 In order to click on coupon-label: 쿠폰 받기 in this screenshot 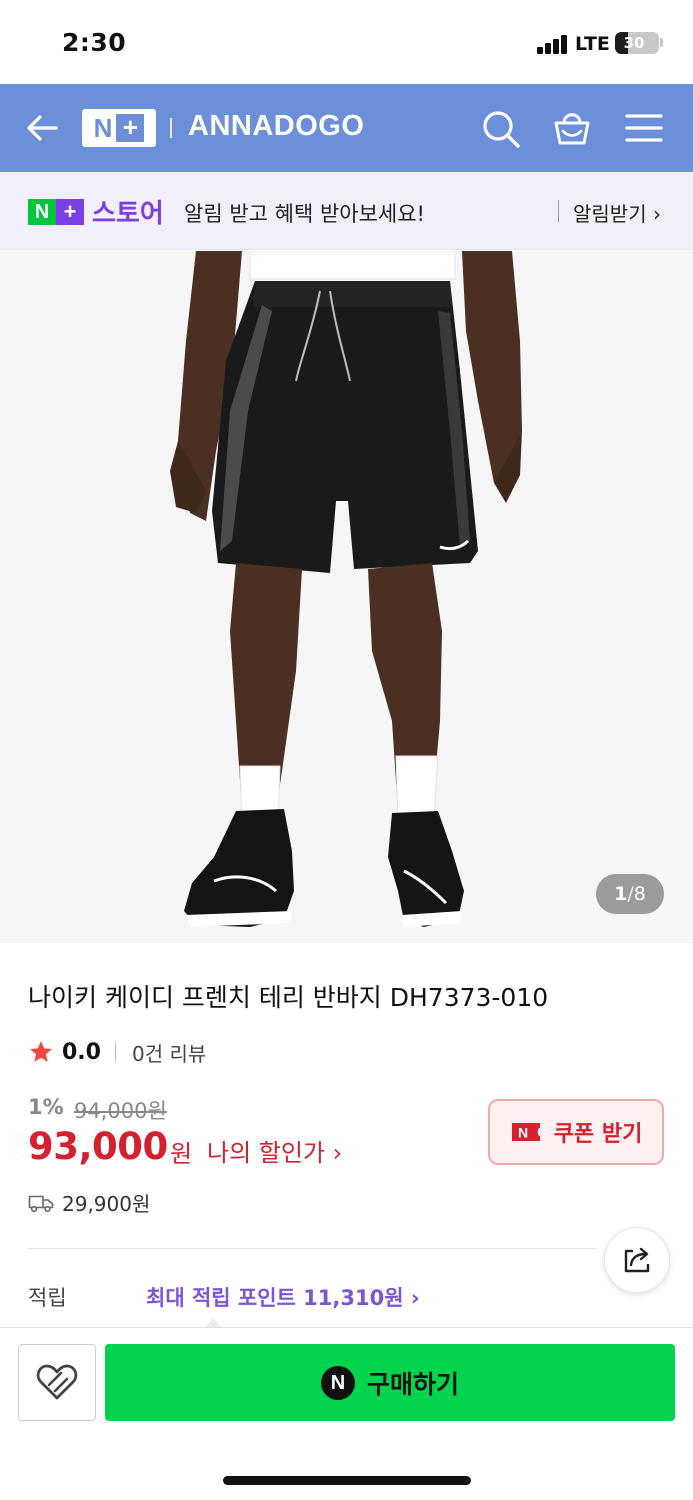, I will do `click(598, 1134)`.